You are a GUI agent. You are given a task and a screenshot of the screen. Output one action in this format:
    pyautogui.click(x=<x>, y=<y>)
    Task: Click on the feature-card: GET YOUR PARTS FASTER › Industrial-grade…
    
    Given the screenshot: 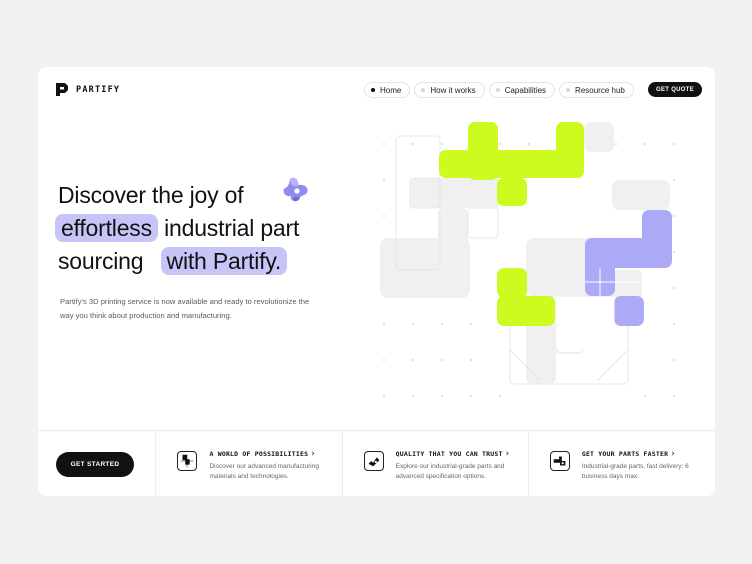 What is the action you would take?
    pyautogui.click(x=622, y=463)
    